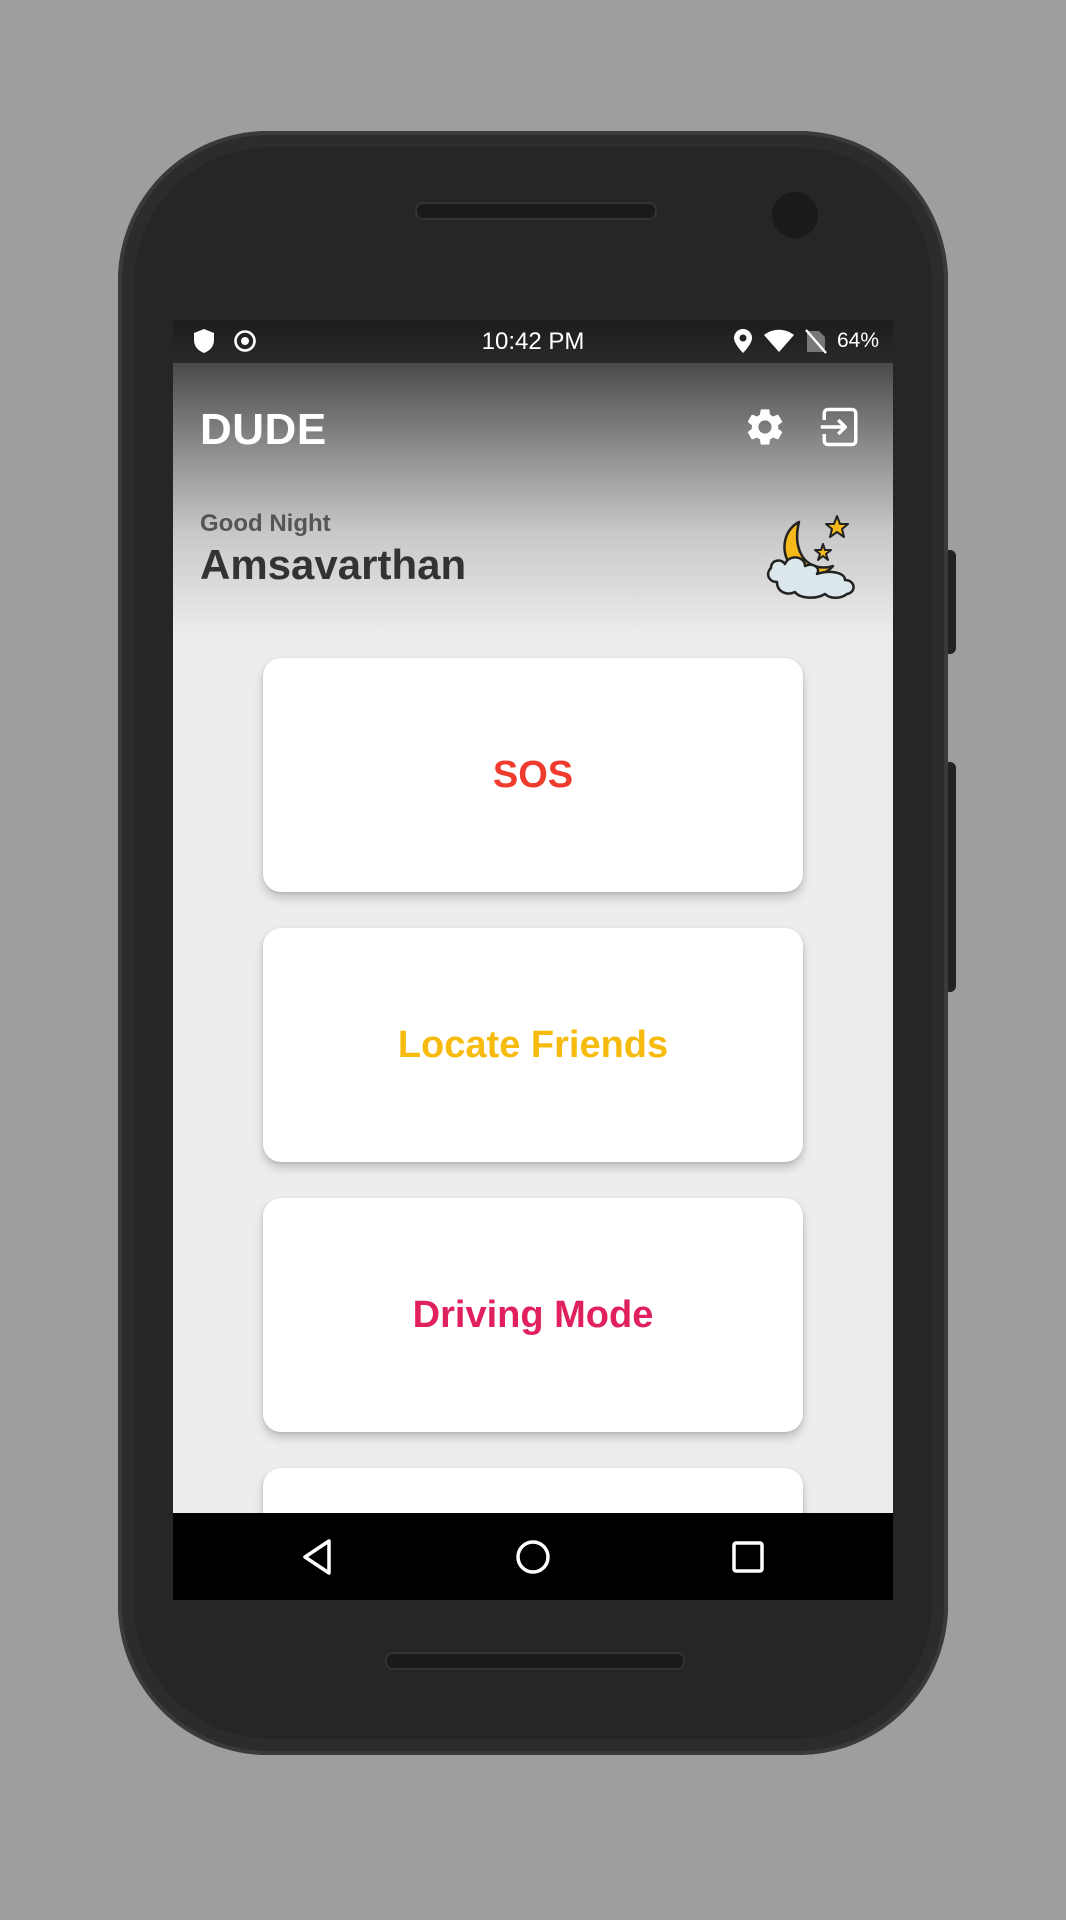 This screenshot has width=1066, height=1920. What do you see at coordinates (857, 340) in the screenshot?
I see `battery-percentage: 64%` at bounding box center [857, 340].